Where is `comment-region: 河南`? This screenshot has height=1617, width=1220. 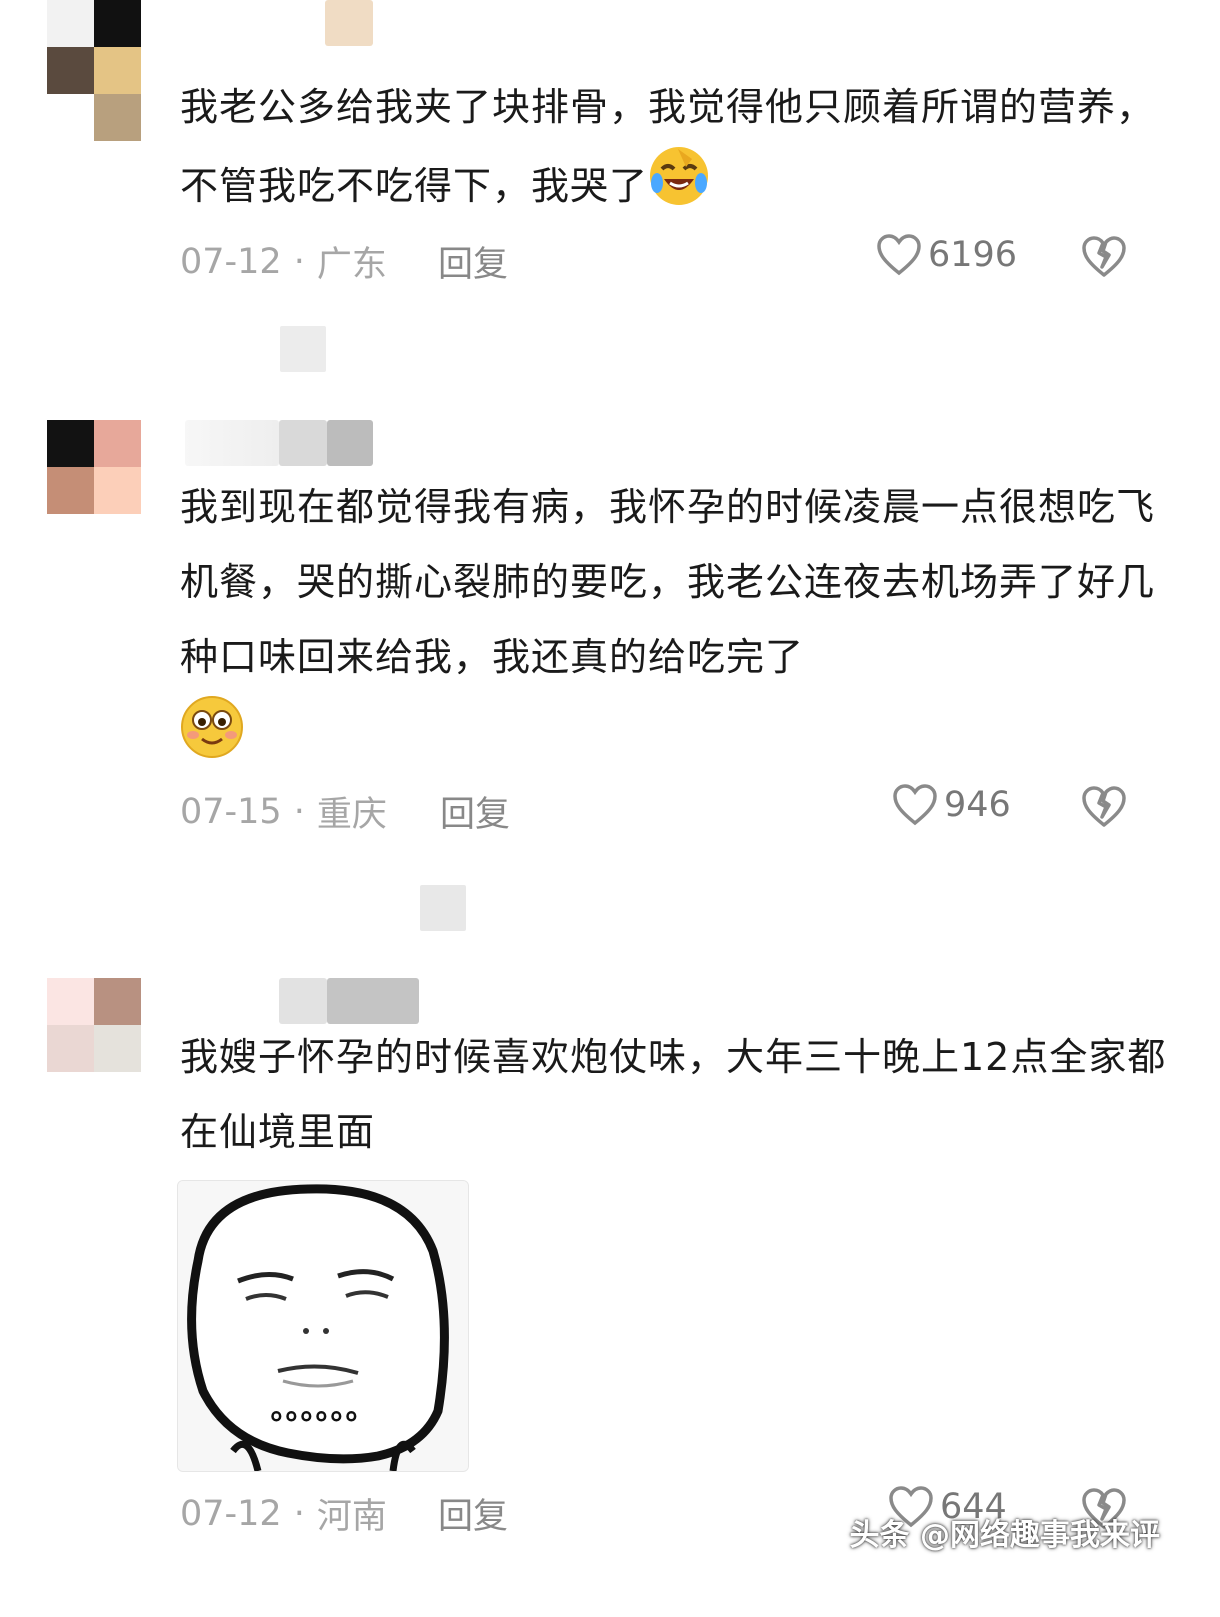 comment-region: 河南 is located at coordinates (351, 1517).